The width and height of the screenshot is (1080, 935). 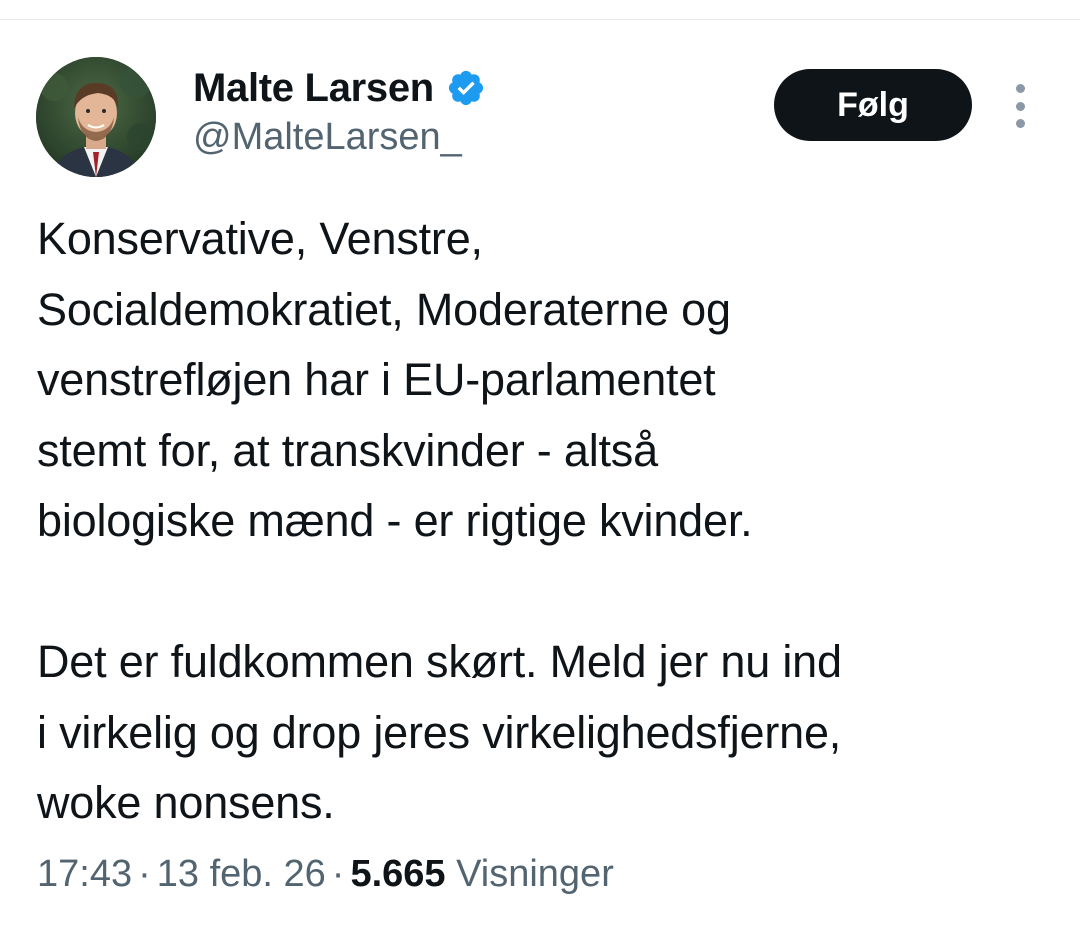 I want to click on author-name-row: Malte Larsen, so click(x=339, y=88).